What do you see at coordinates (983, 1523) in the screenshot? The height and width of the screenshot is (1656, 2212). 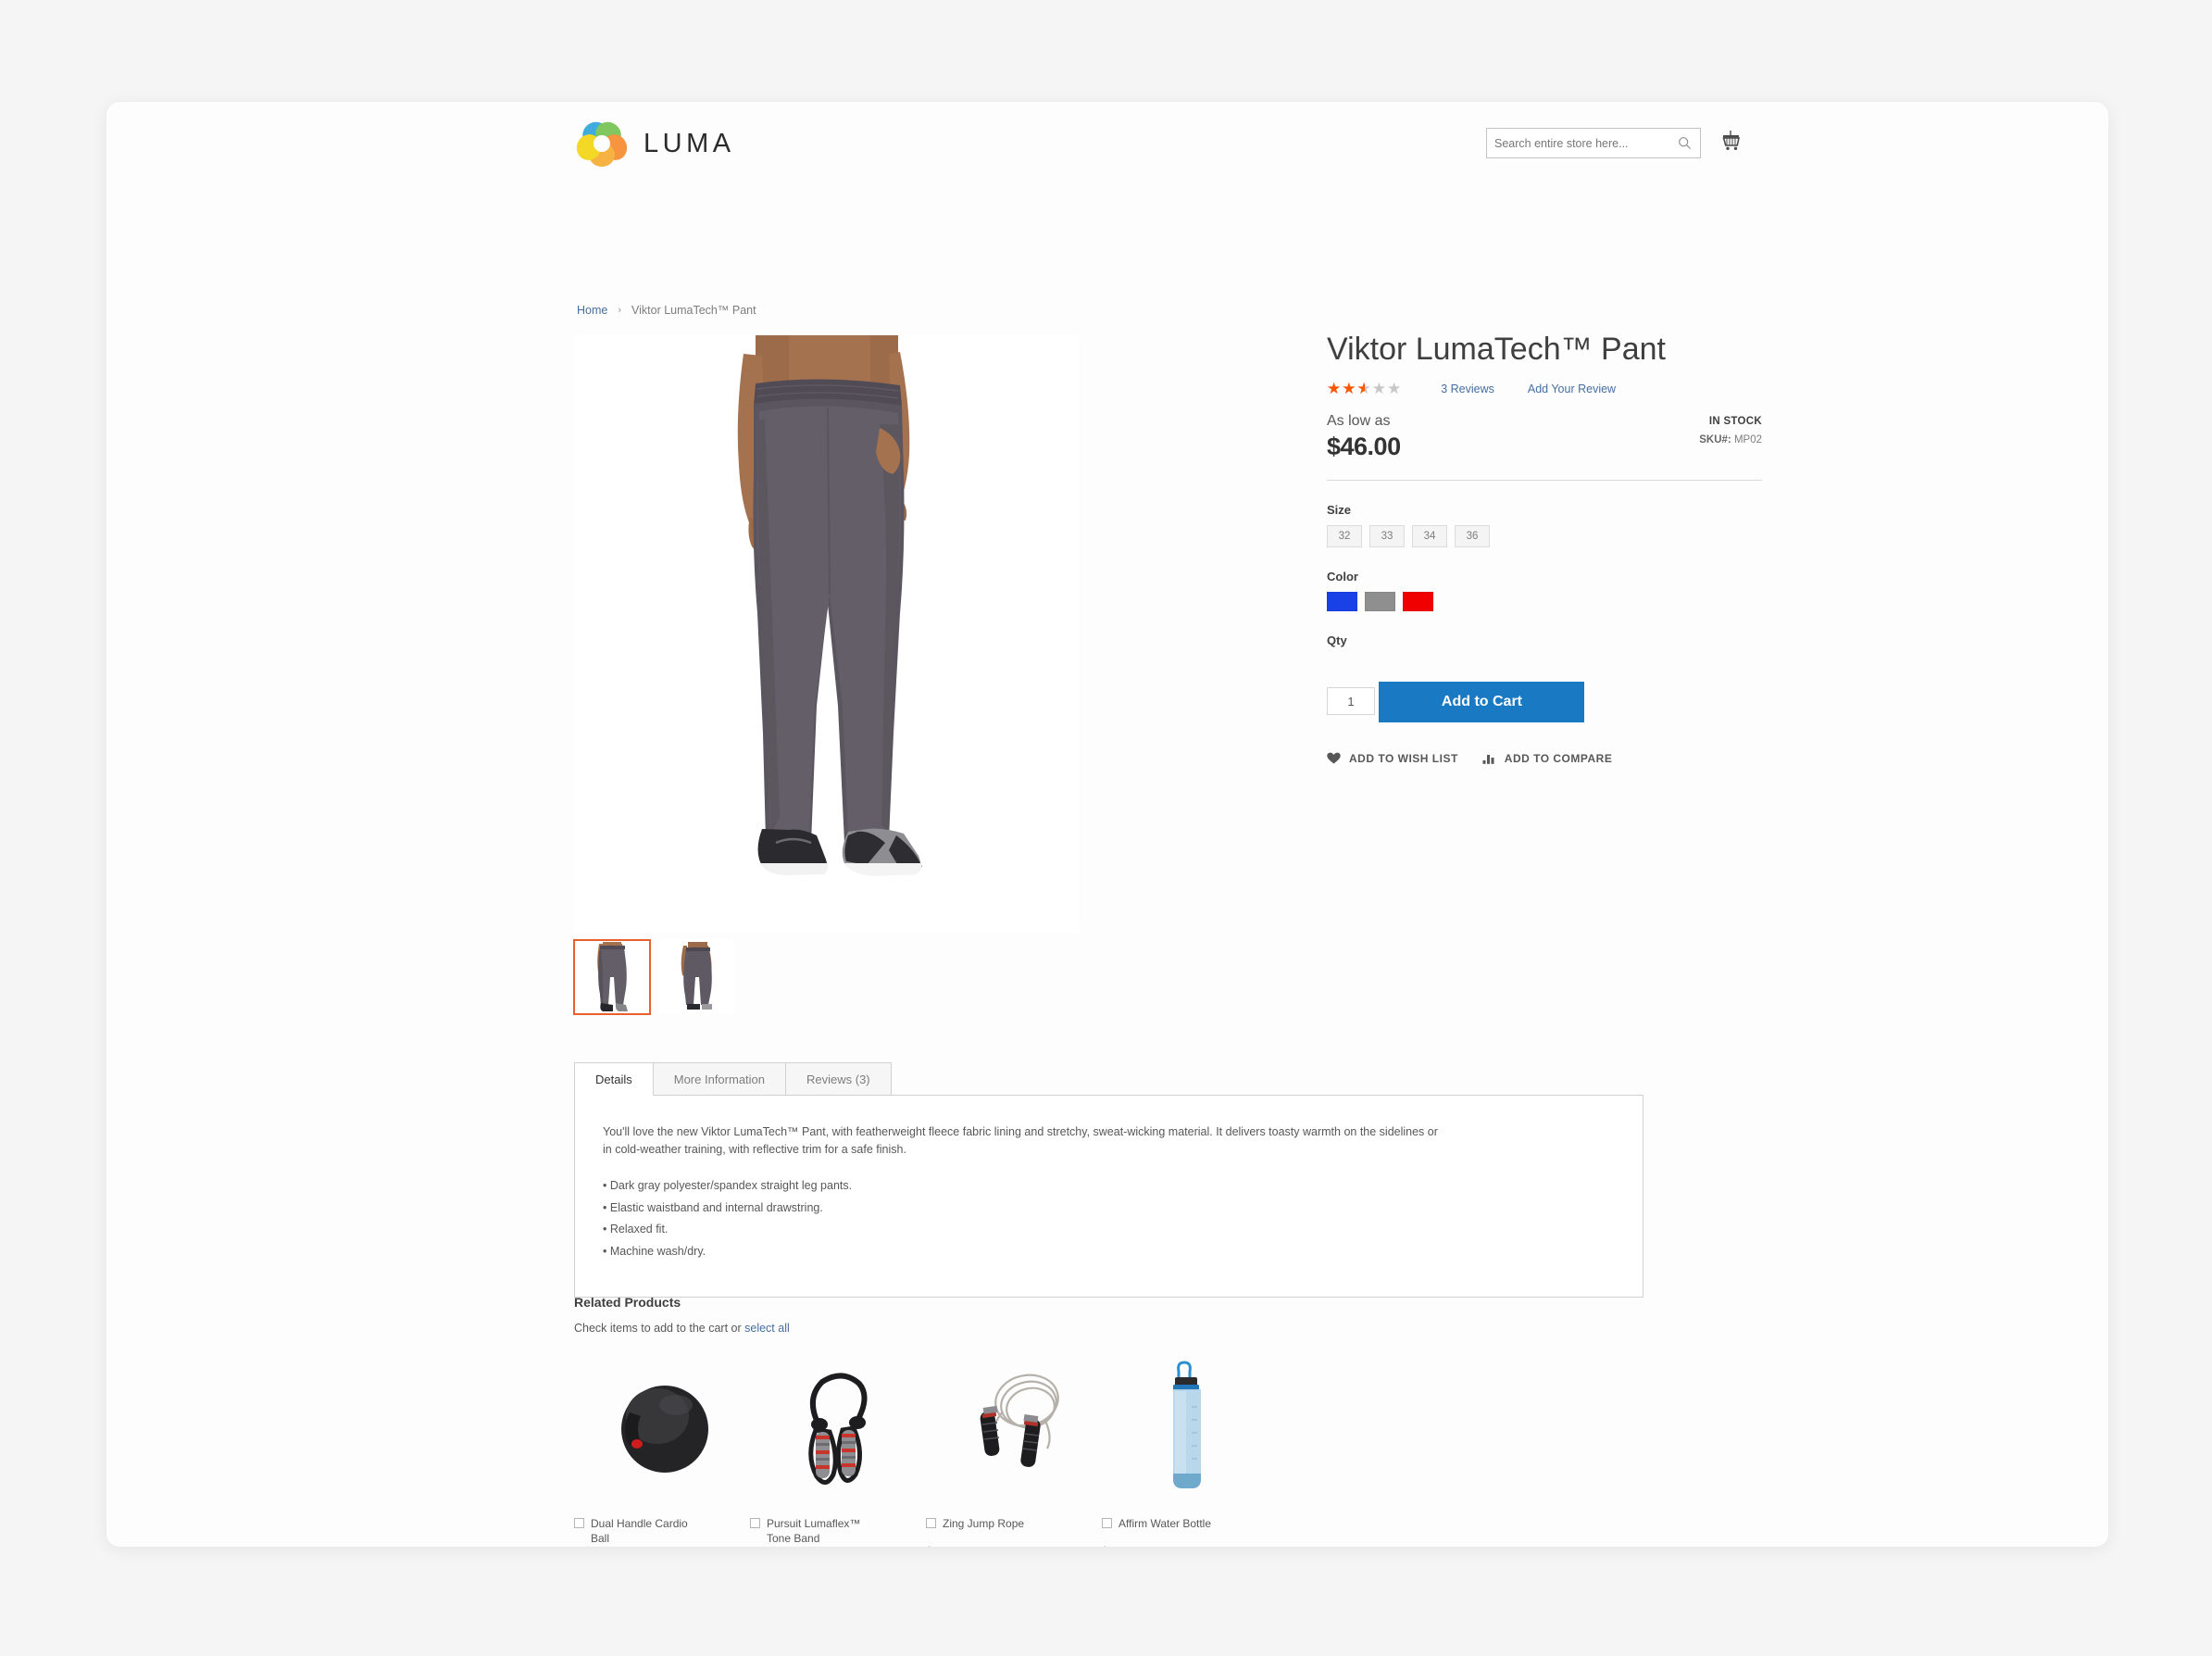 I see `related-product-name: Zing Jump Rope` at bounding box center [983, 1523].